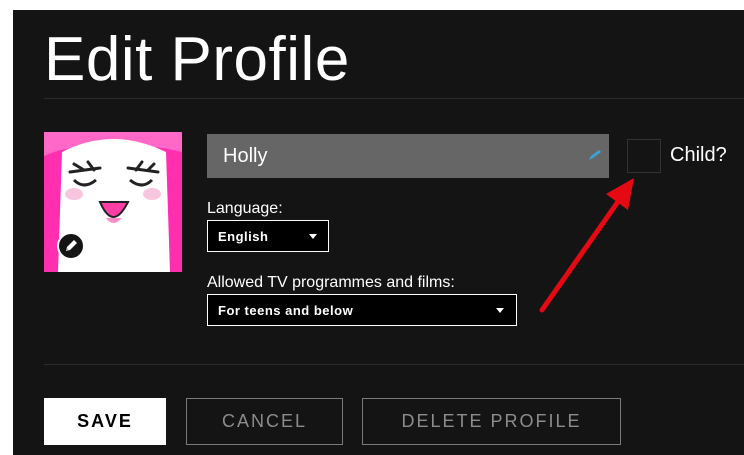 The image size is (744, 455). What do you see at coordinates (105, 421) in the screenshot?
I see `save-button: SAVE` at bounding box center [105, 421].